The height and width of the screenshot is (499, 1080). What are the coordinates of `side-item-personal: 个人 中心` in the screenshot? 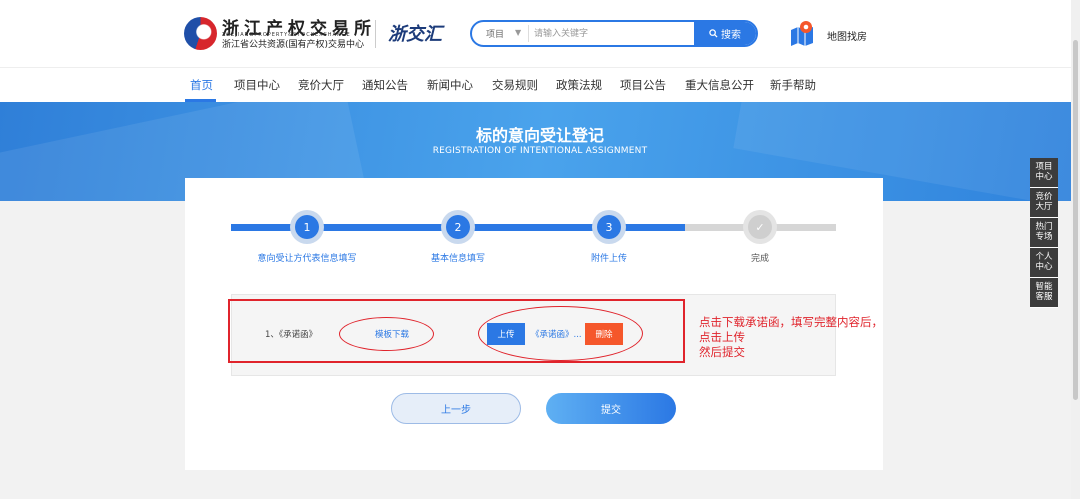 It's located at (1044, 263).